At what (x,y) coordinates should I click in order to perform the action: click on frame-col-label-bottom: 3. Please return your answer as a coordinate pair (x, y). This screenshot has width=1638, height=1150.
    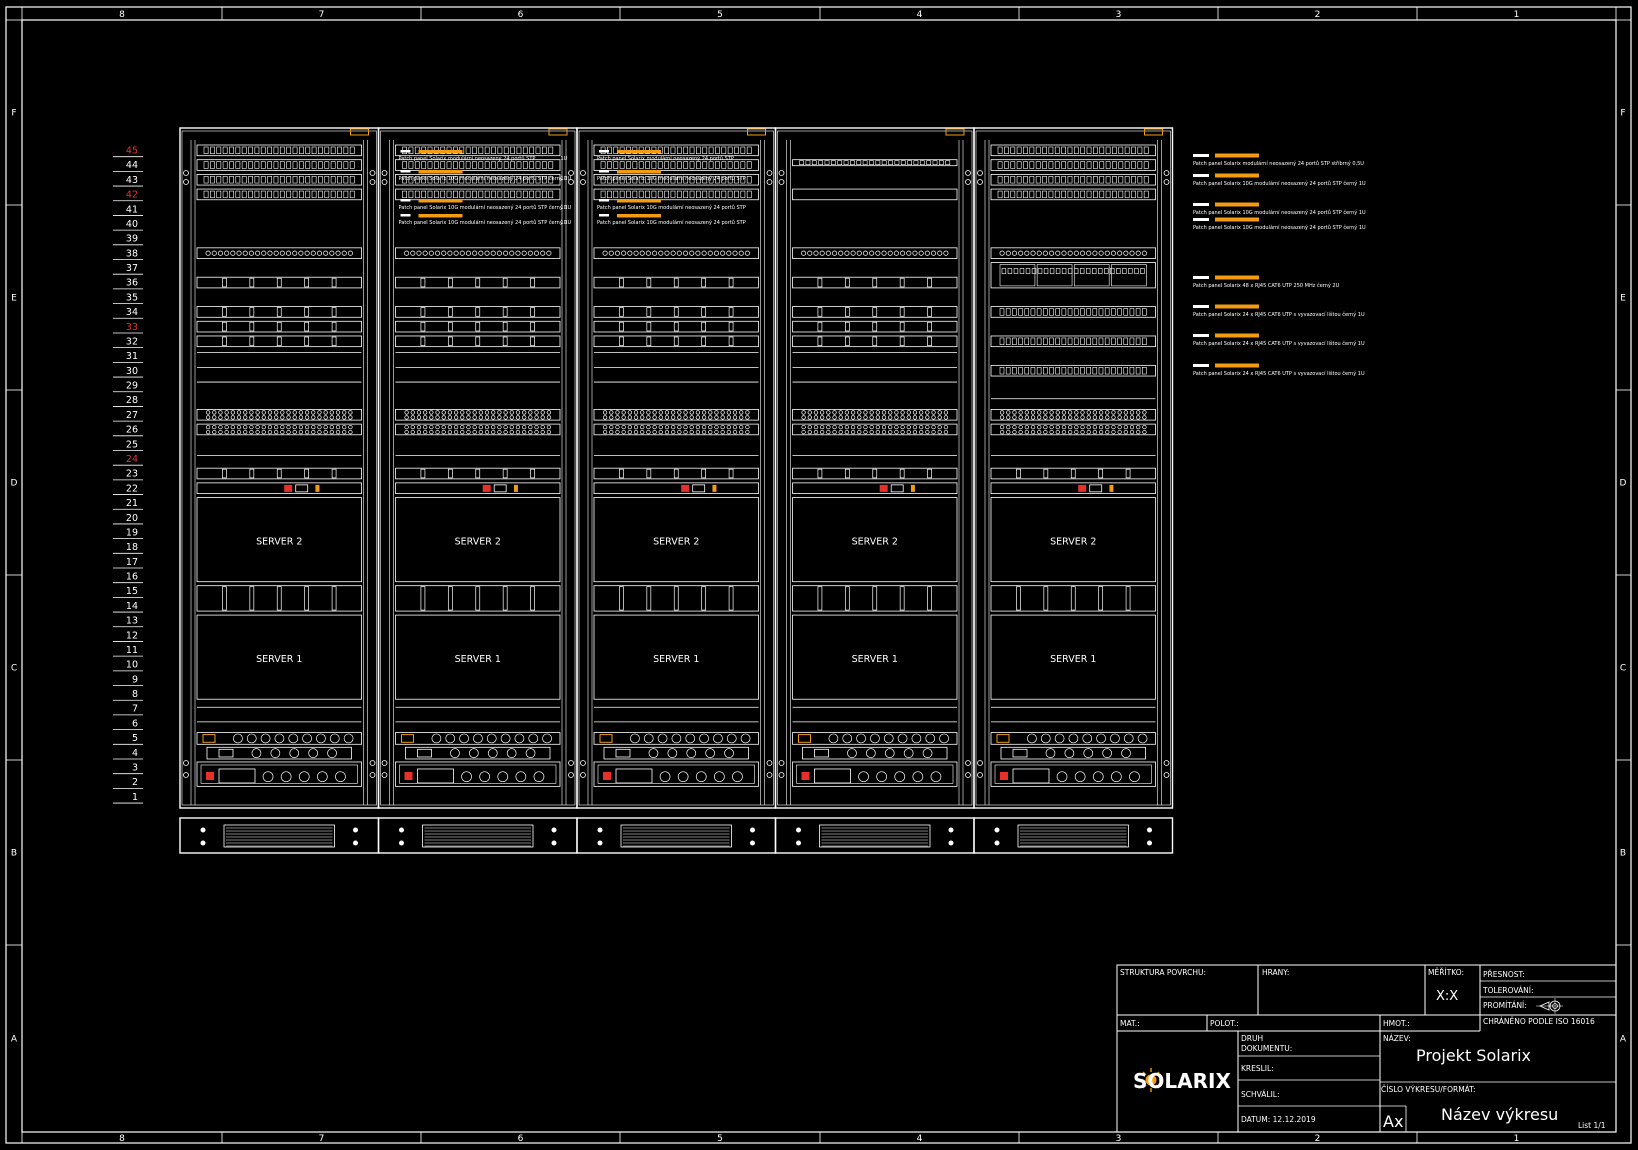
    Looking at the image, I should click on (1119, 1139).